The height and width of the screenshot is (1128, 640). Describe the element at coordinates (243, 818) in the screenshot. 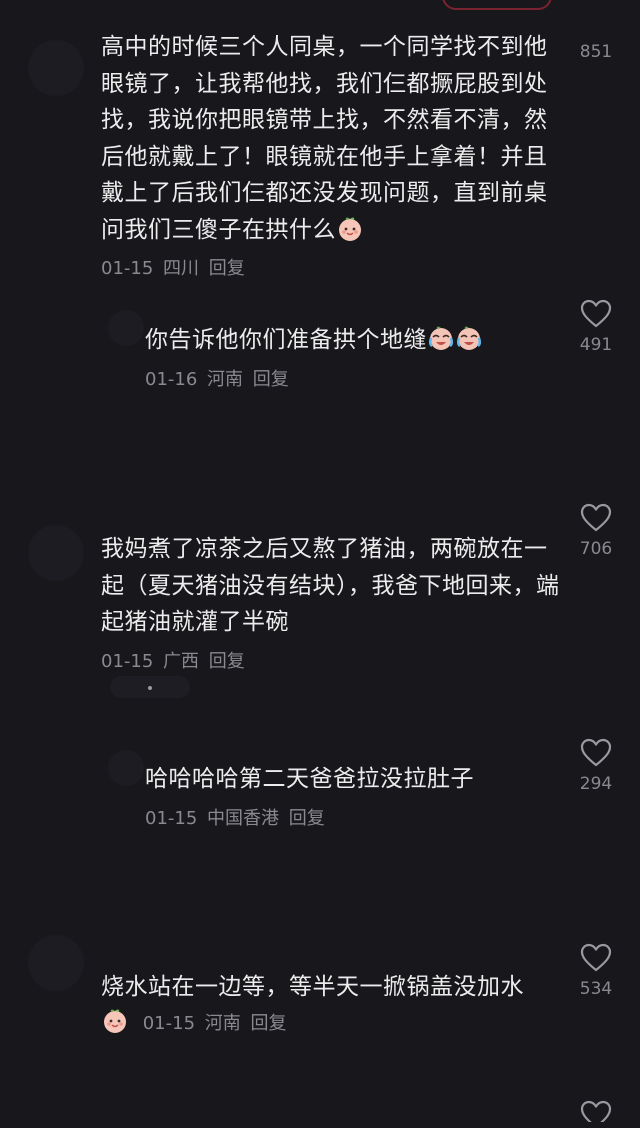

I see `comment-location: 中国香港` at that location.